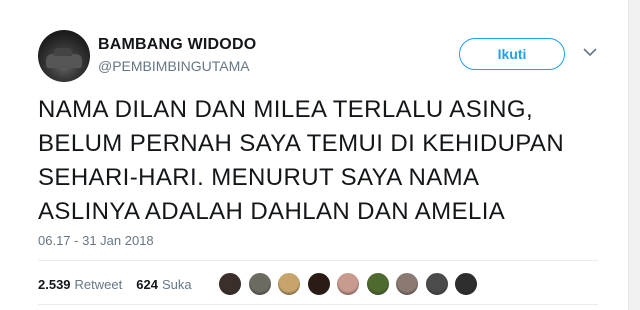 The height and width of the screenshot is (310, 640). I want to click on liker-avatars, so click(351, 284).